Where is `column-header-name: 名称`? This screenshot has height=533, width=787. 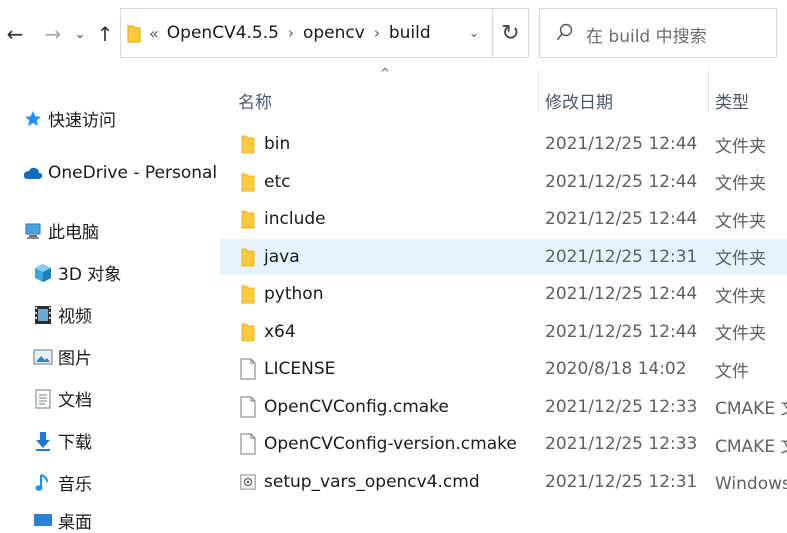
column-header-name: 名称 is located at coordinates (255, 100).